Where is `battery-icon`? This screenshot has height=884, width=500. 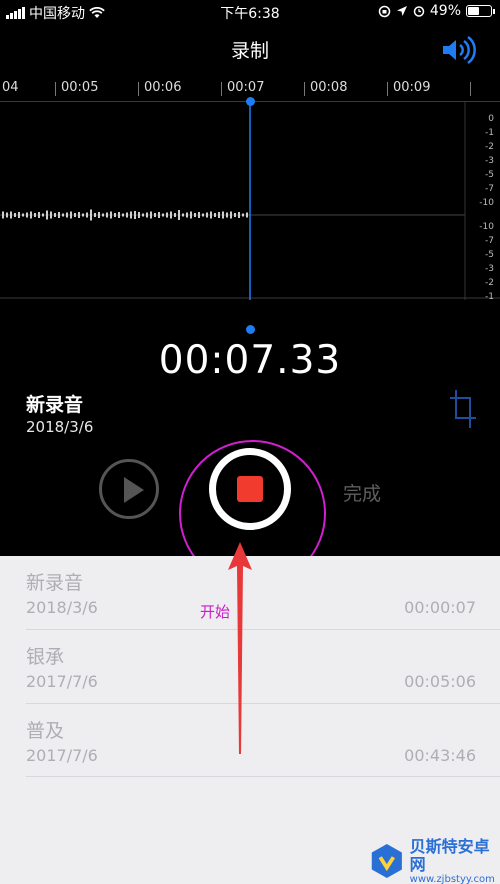 battery-icon is located at coordinates (480, 11).